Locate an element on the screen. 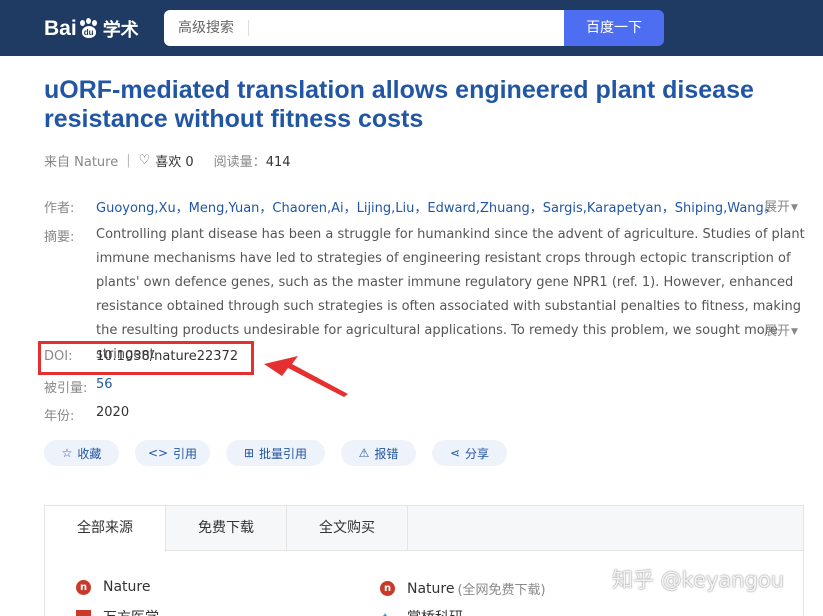  tab-all-sources: 全部来源 is located at coordinates (105, 529).